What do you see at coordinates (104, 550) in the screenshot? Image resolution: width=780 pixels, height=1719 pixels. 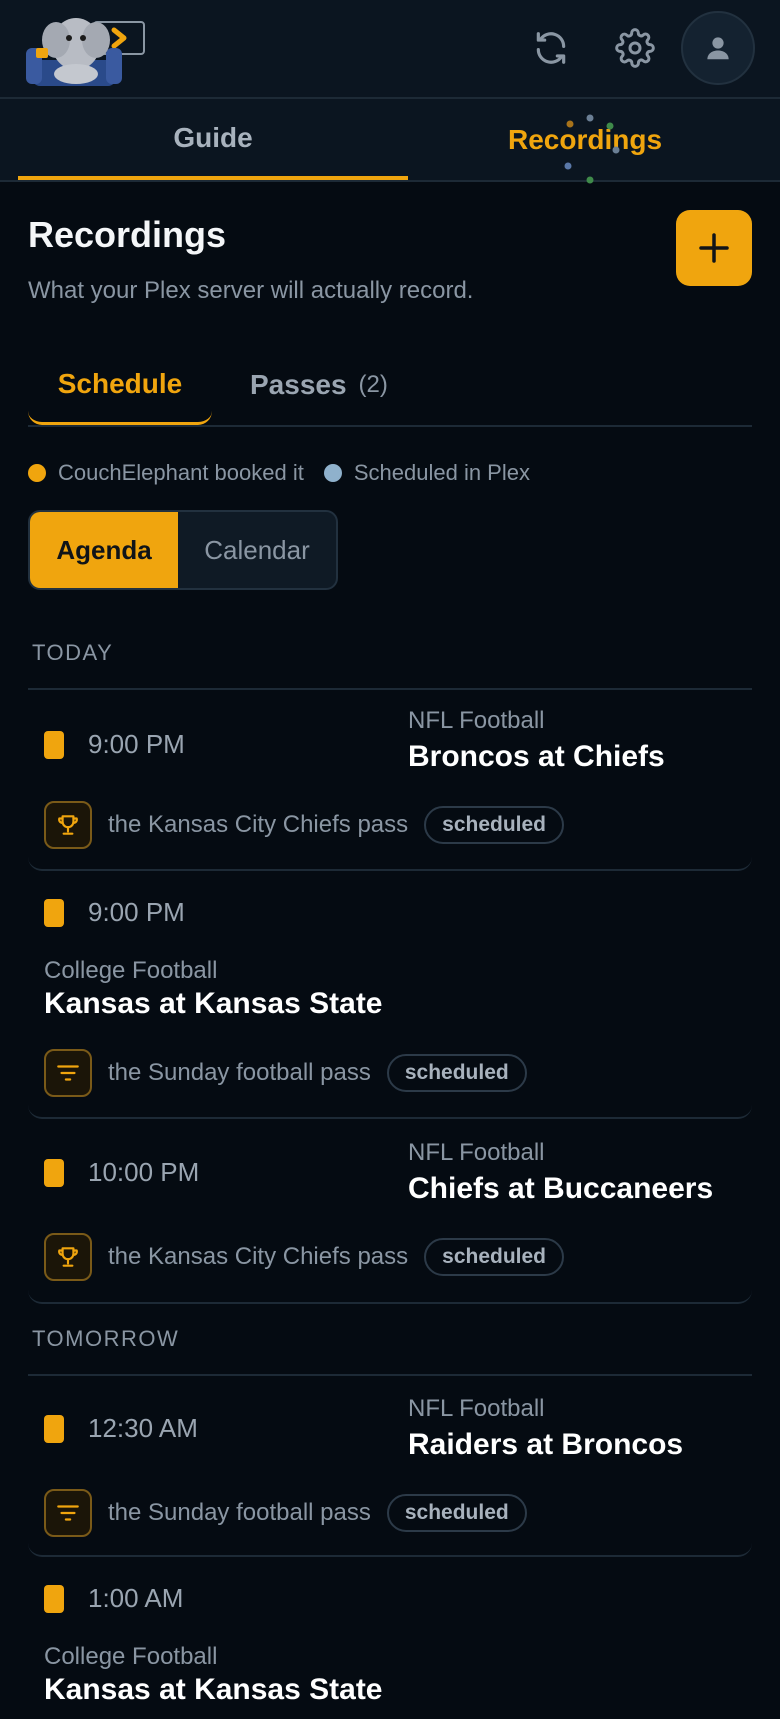 I see `agenda-view-button: Agenda` at bounding box center [104, 550].